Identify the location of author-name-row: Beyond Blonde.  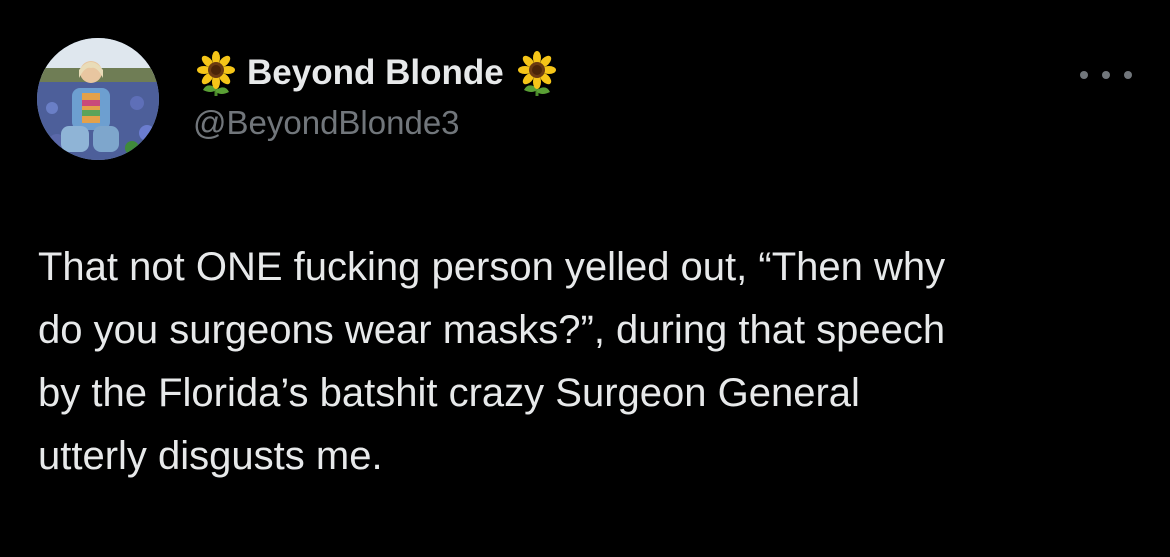
(376, 73).